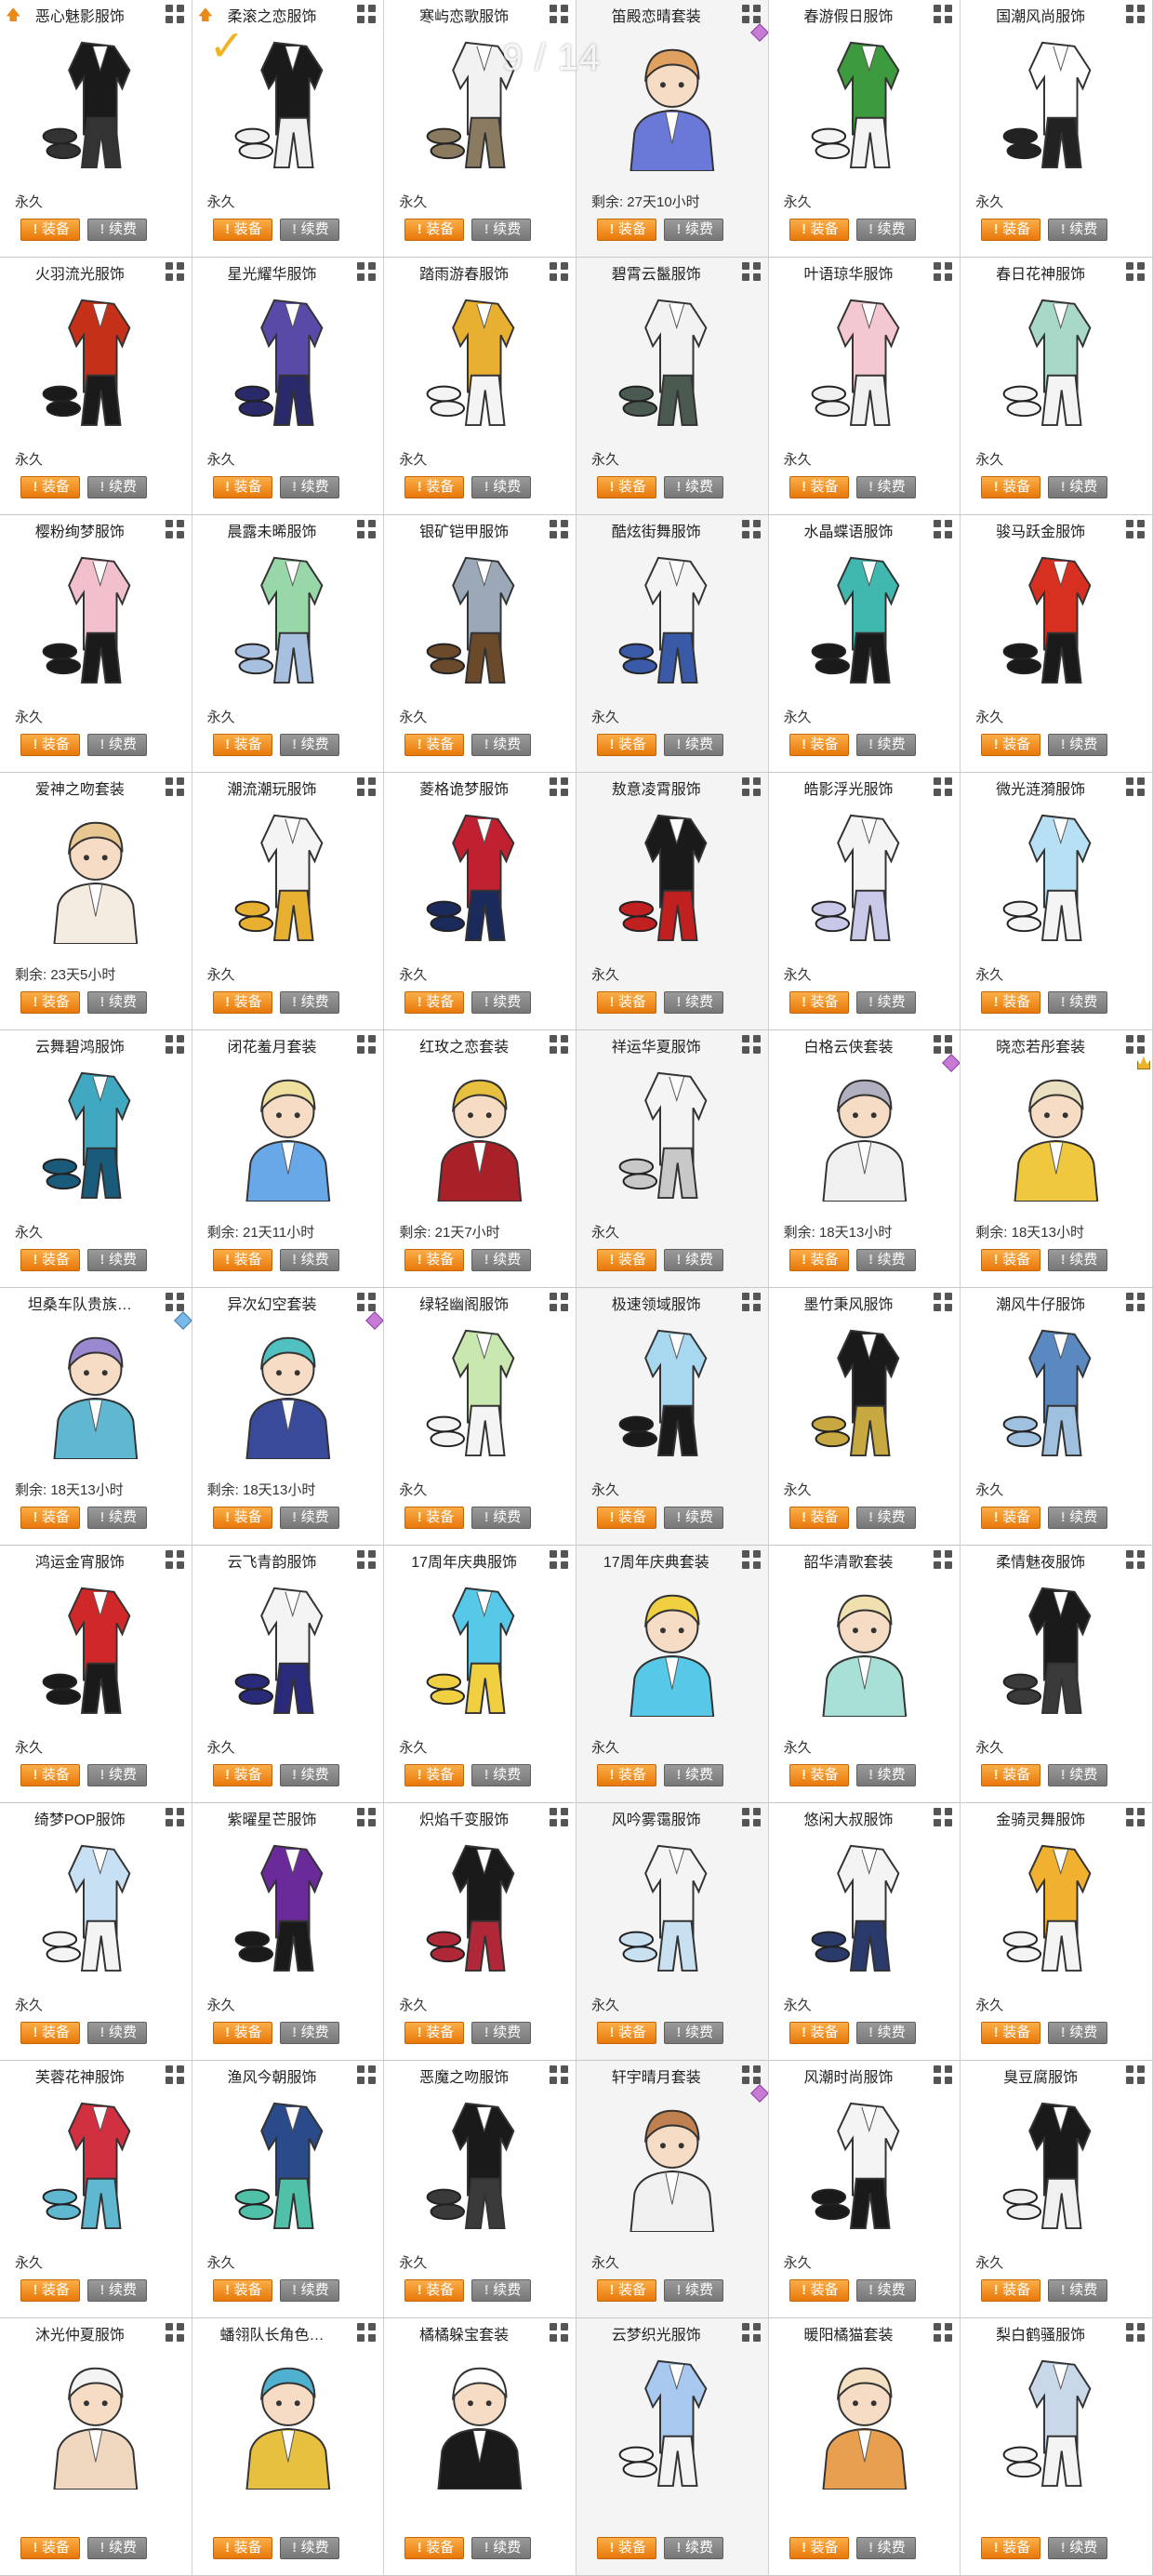 This screenshot has width=1153, height=2576. What do you see at coordinates (1057, 901) in the screenshot?
I see `outfit-card: 微光涟漪服饰永久装备续费` at bounding box center [1057, 901].